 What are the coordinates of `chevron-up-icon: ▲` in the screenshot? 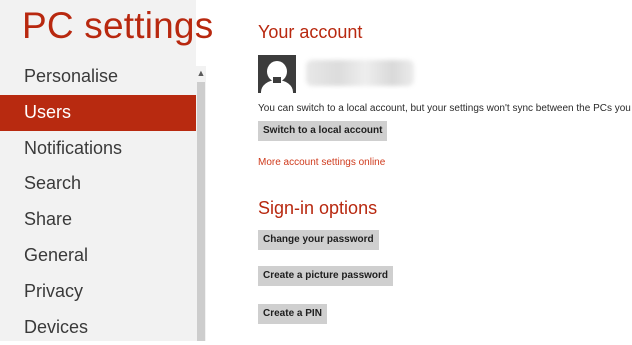 It's located at (201, 73).